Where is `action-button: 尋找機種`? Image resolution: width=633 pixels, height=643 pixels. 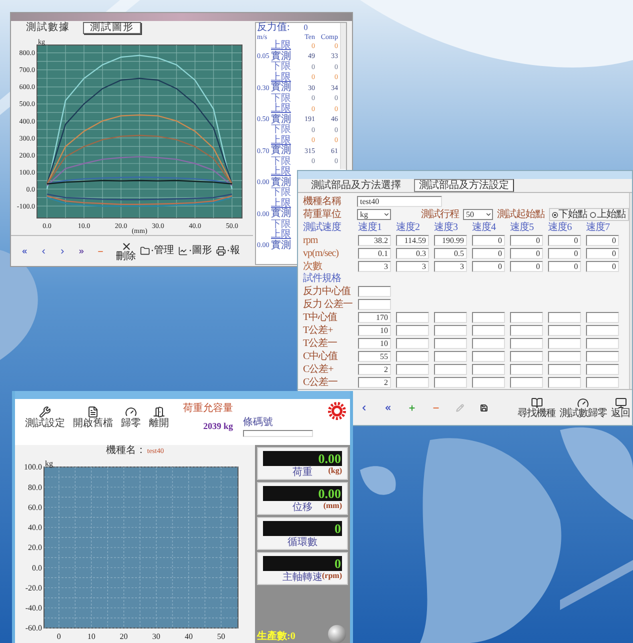
action-button: 尋找機種 is located at coordinates (537, 407).